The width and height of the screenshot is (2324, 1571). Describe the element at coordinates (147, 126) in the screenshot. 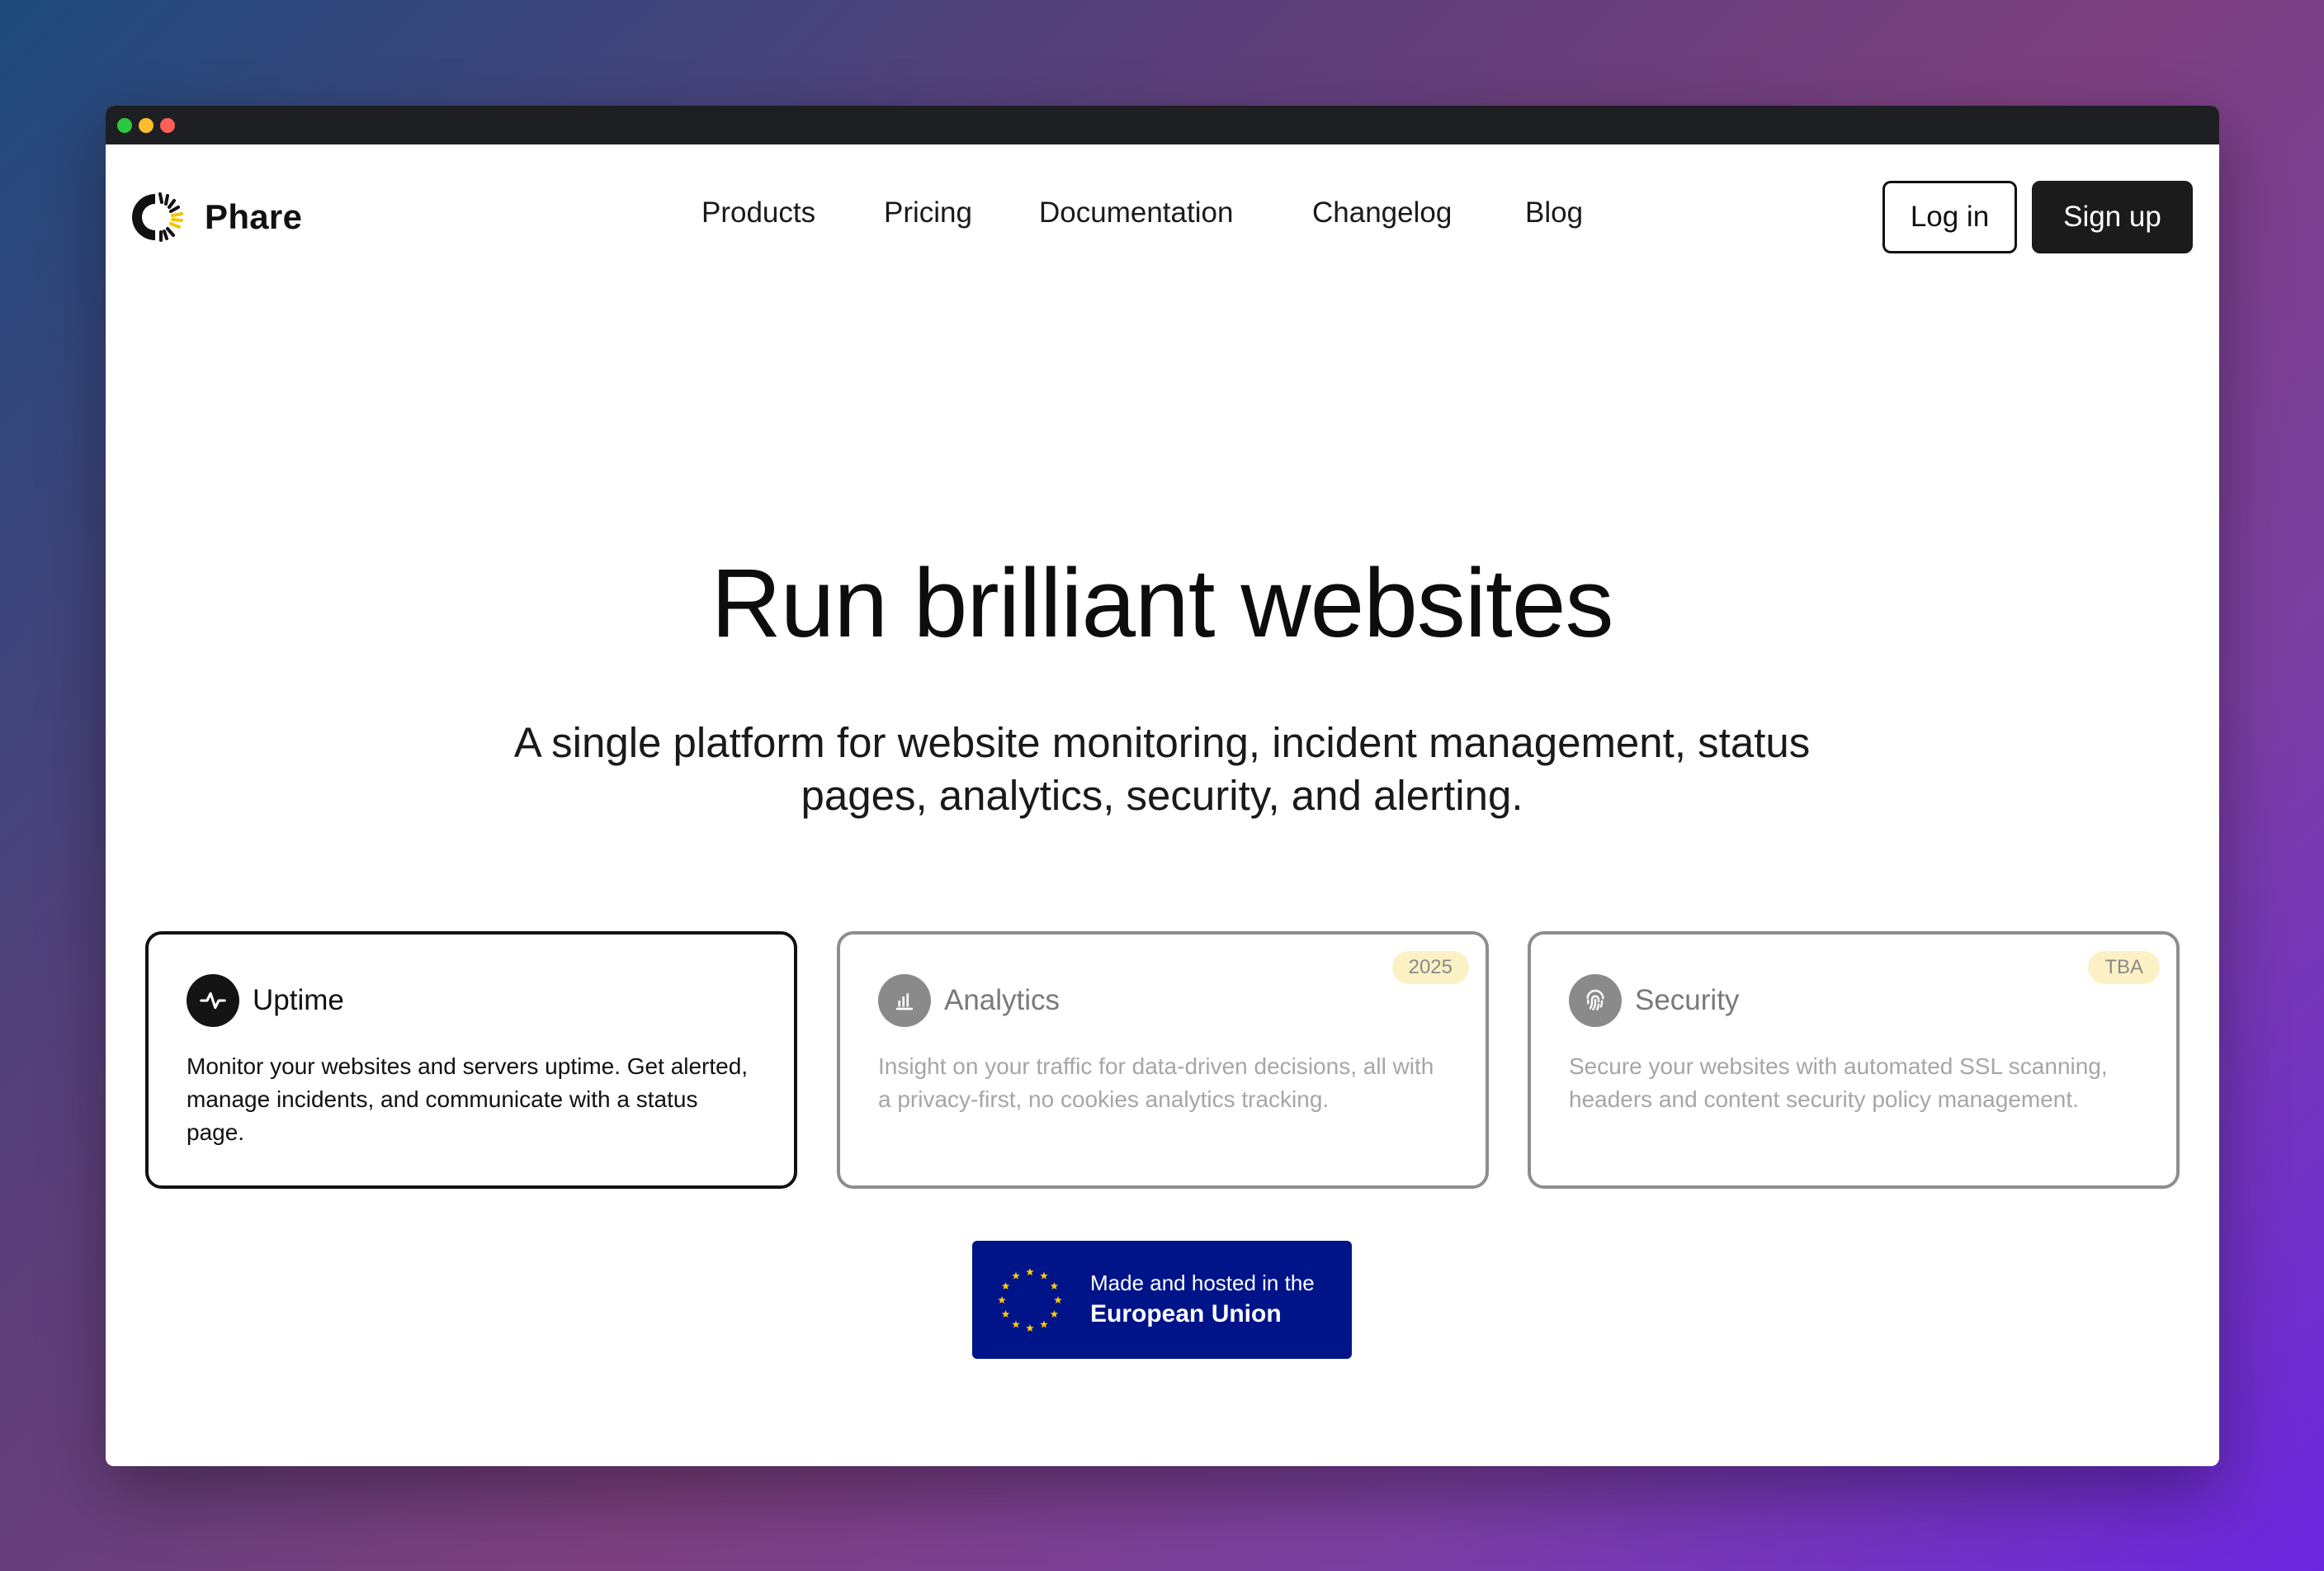

I see `window-minimize-dot` at that location.